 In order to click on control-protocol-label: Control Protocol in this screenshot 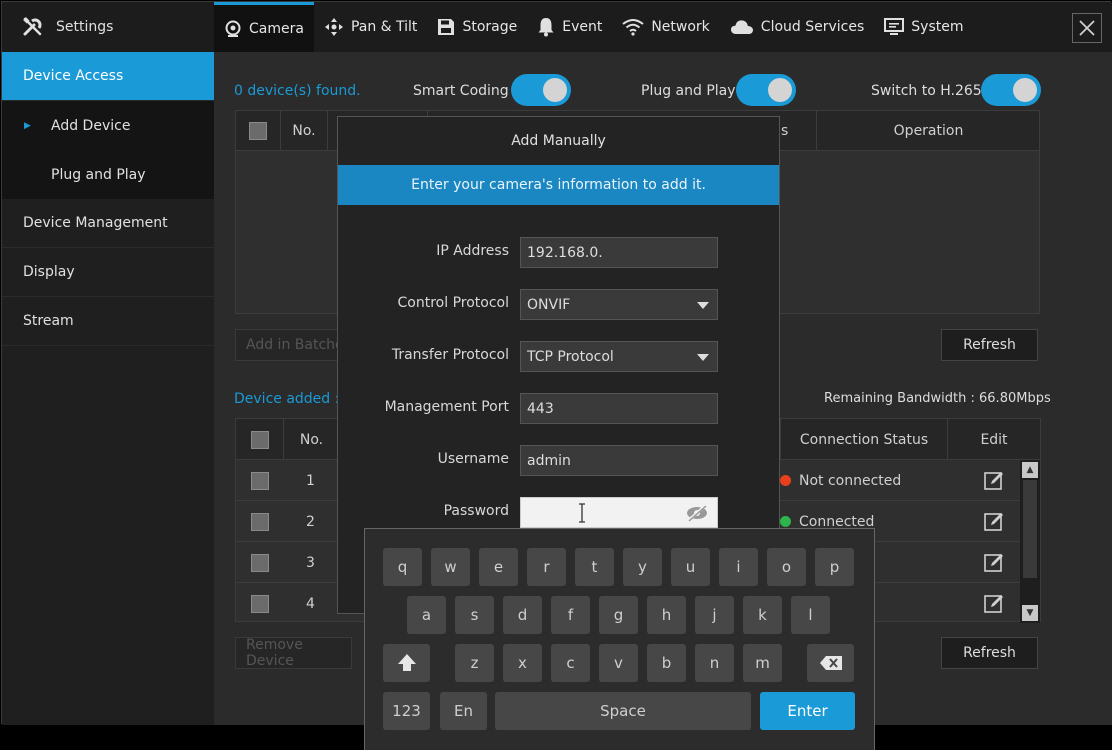, I will do `click(453, 303)`.